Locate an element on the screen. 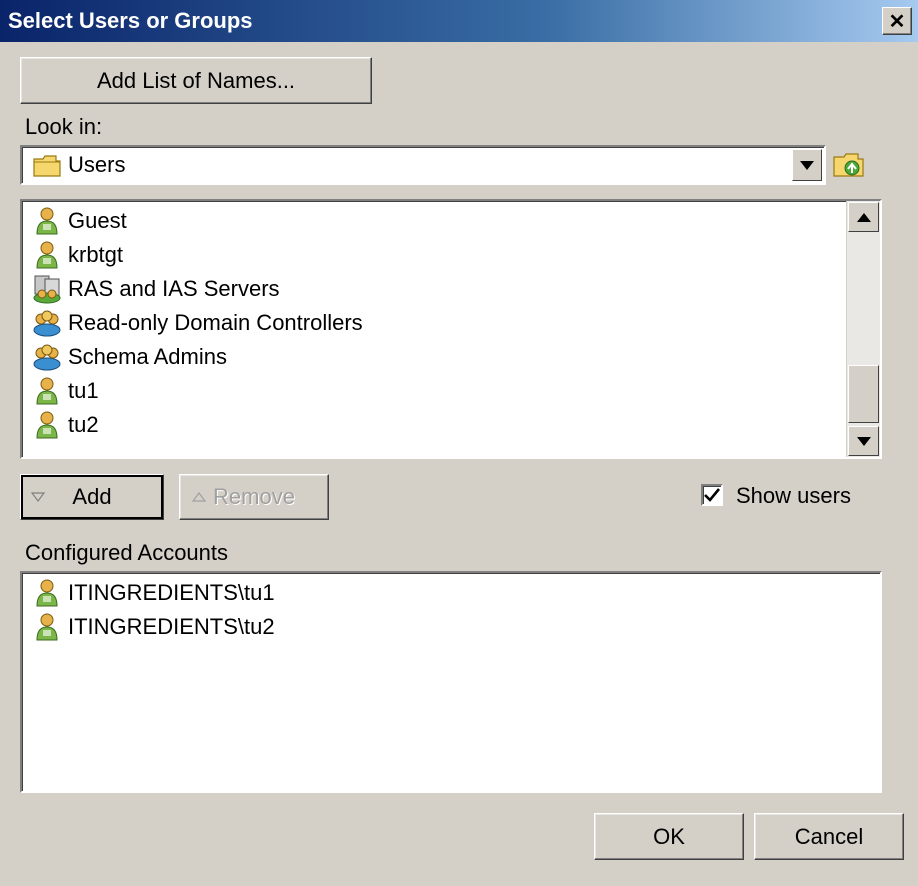 The width and height of the screenshot is (918, 886). look-in-label: Look in: is located at coordinates (64, 126).